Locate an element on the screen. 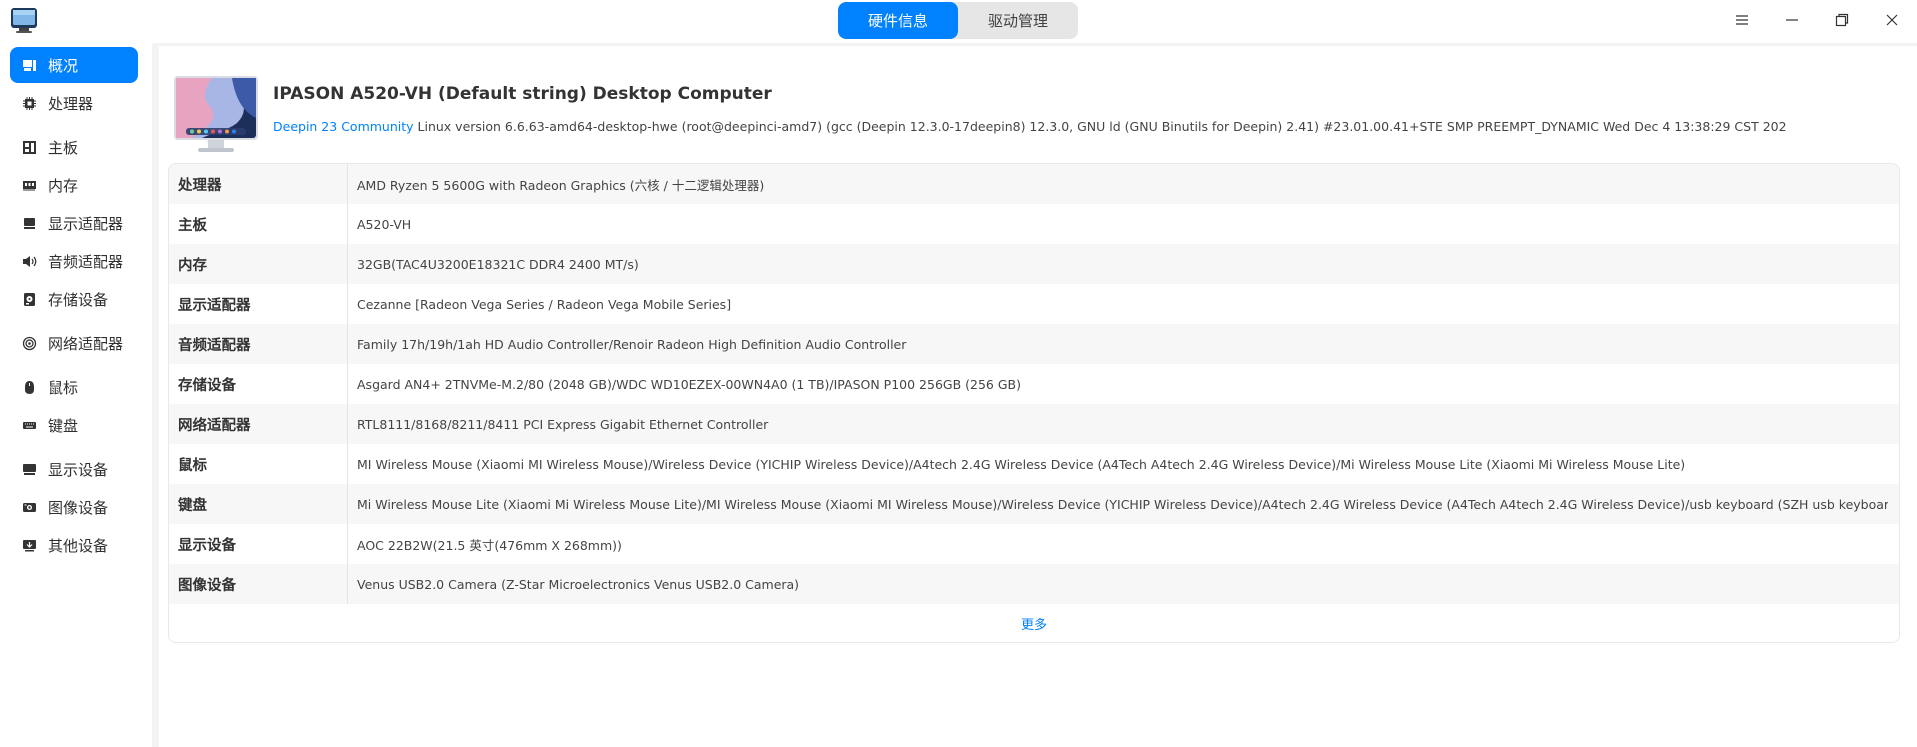 This screenshot has width=1917, height=747. sidebar-item-label: 概况 is located at coordinates (63, 65).